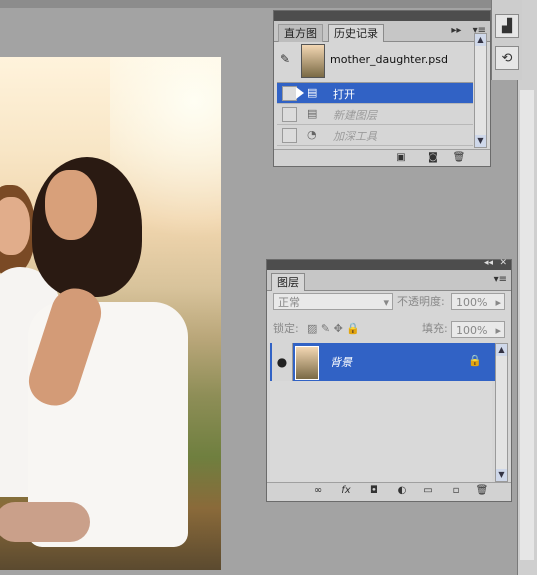 The width and height of the screenshot is (537, 575). What do you see at coordinates (507, 58) in the screenshot?
I see `history-icon: ⟲` at bounding box center [507, 58].